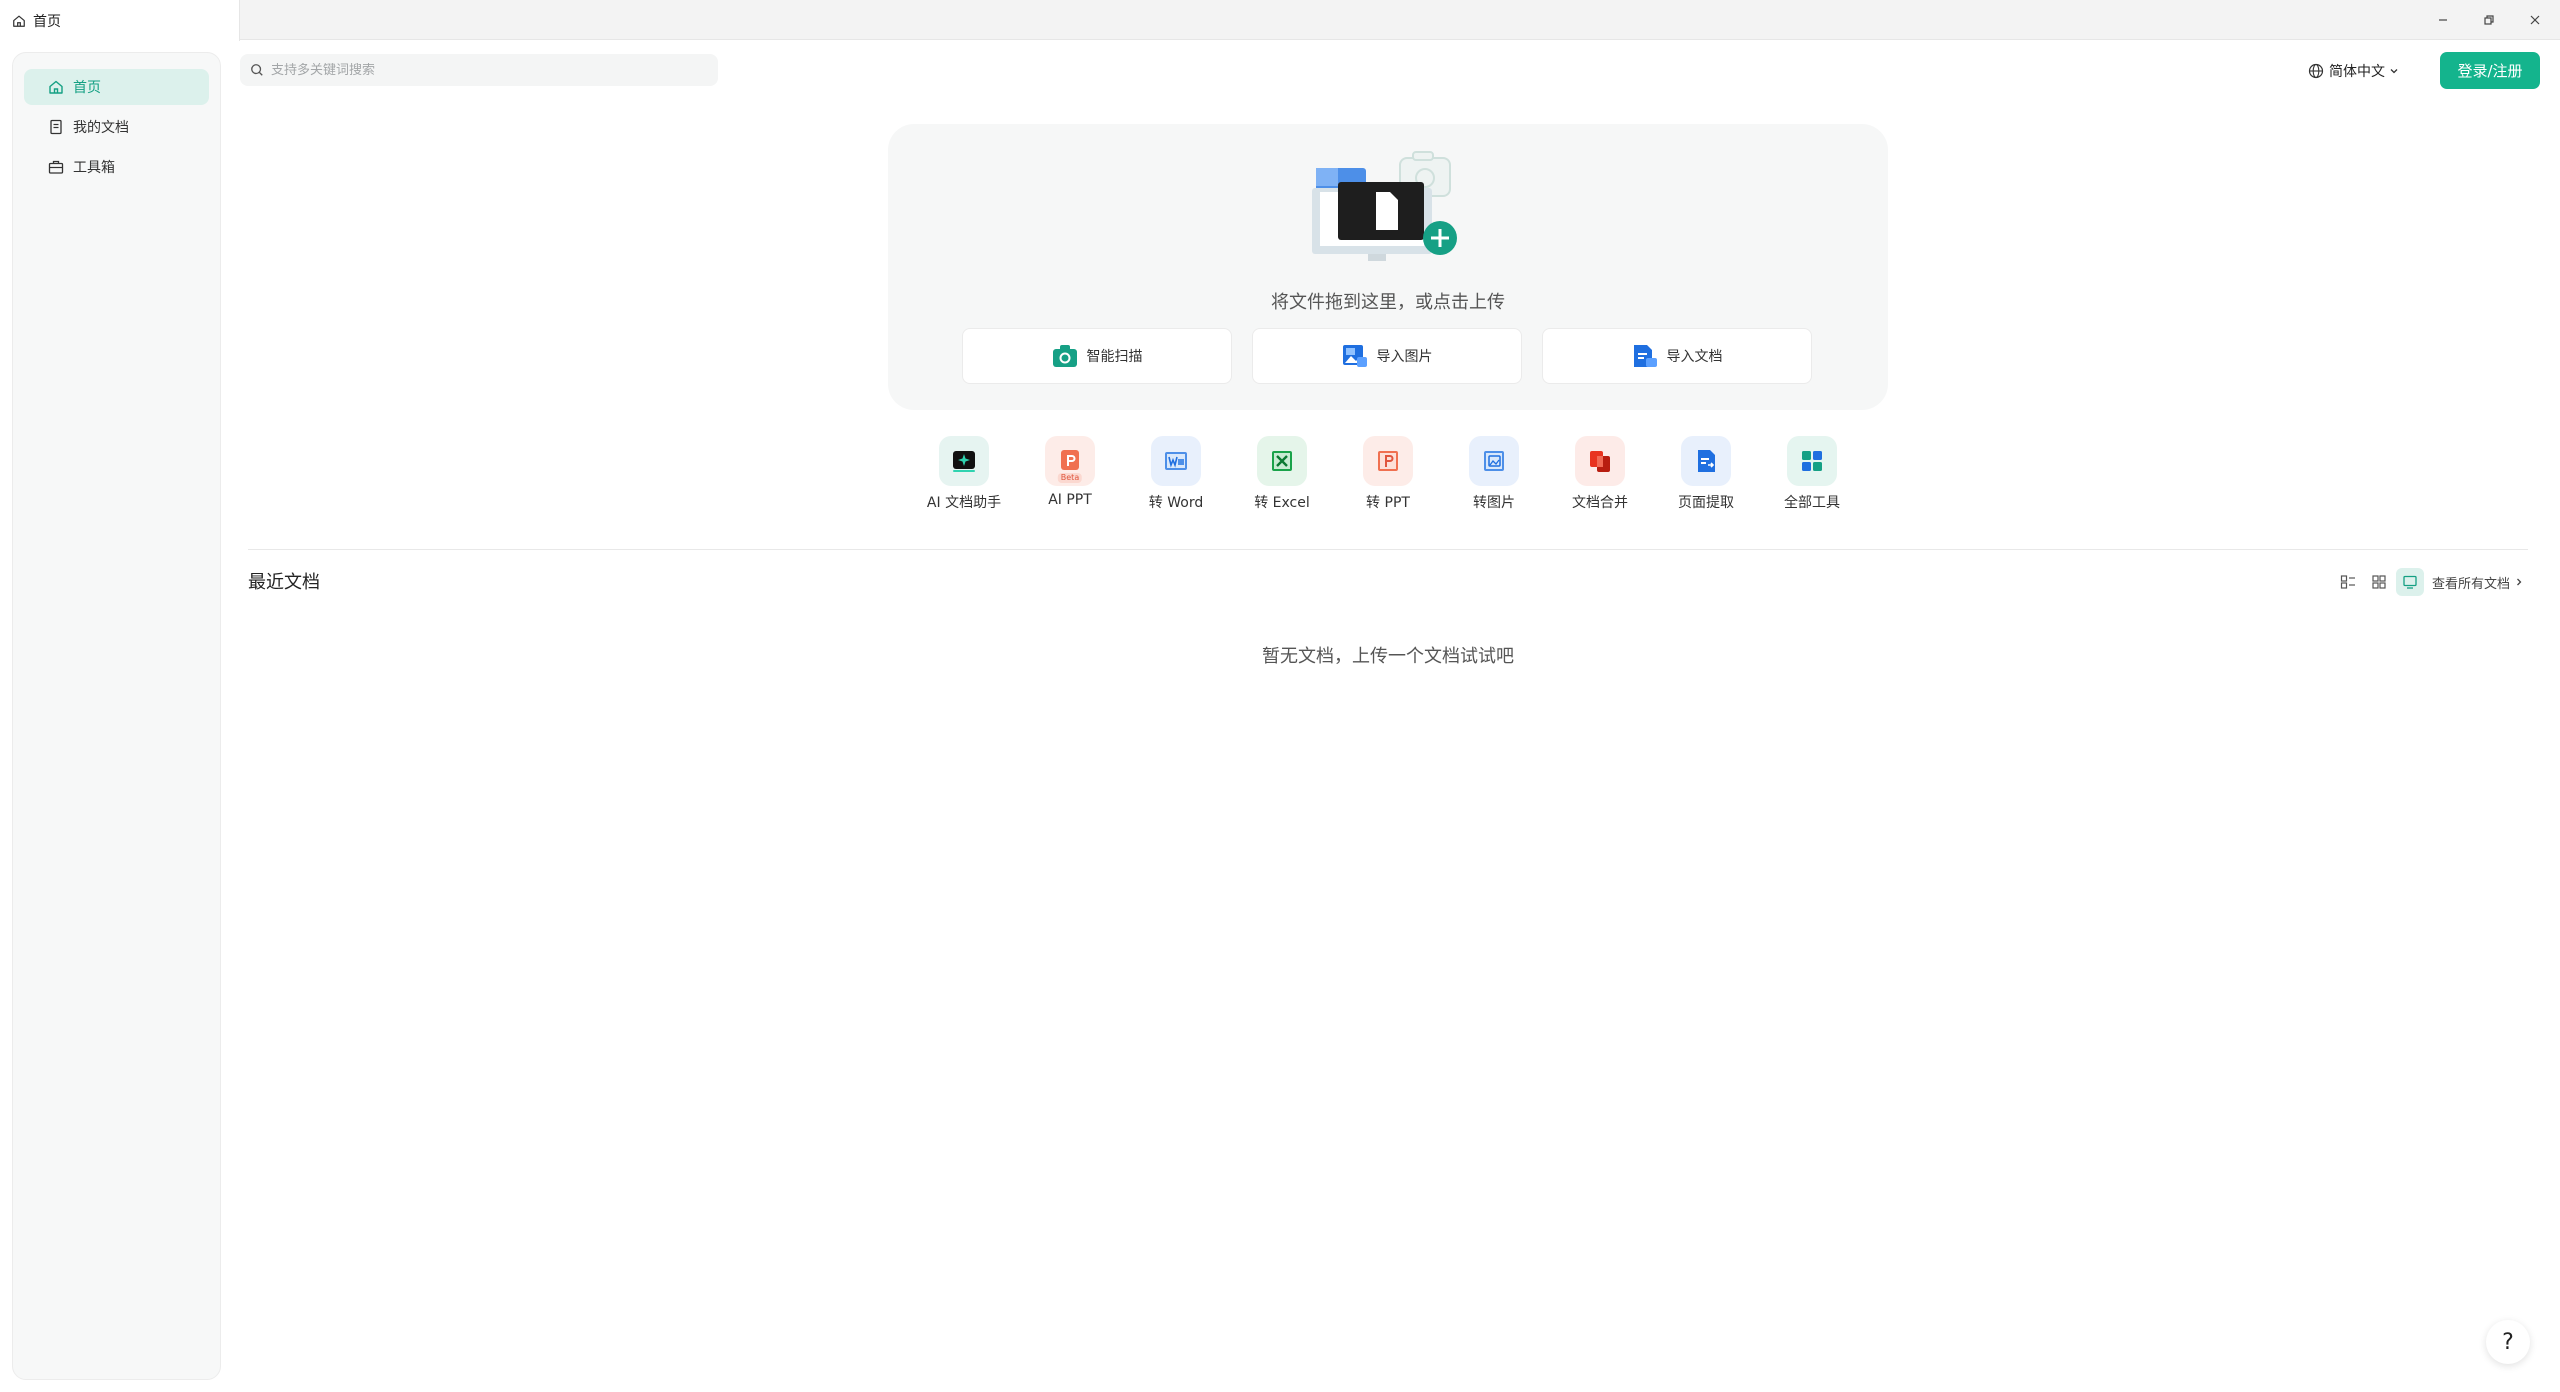 The width and height of the screenshot is (2560, 1392). I want to click on document-icon, so click(56, 127).